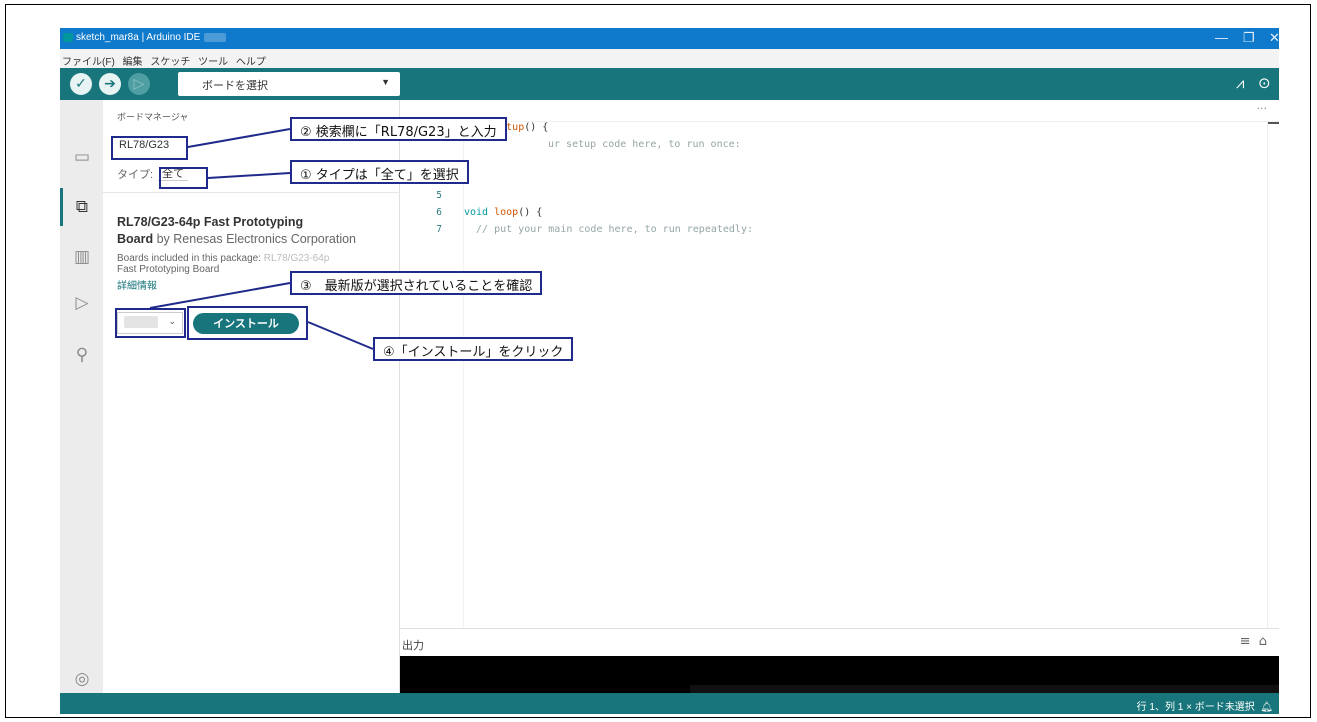 This screenshot has height=722, width=1317. Describe the element at coordinates (249, 175) in the screenshot. I see `leader-step1` at that location.